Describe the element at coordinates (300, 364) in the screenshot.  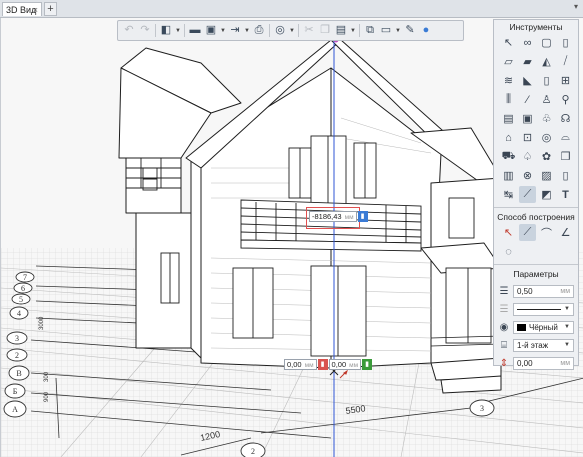
I see `x-coordinate-field: 0,00 мм` at that location.